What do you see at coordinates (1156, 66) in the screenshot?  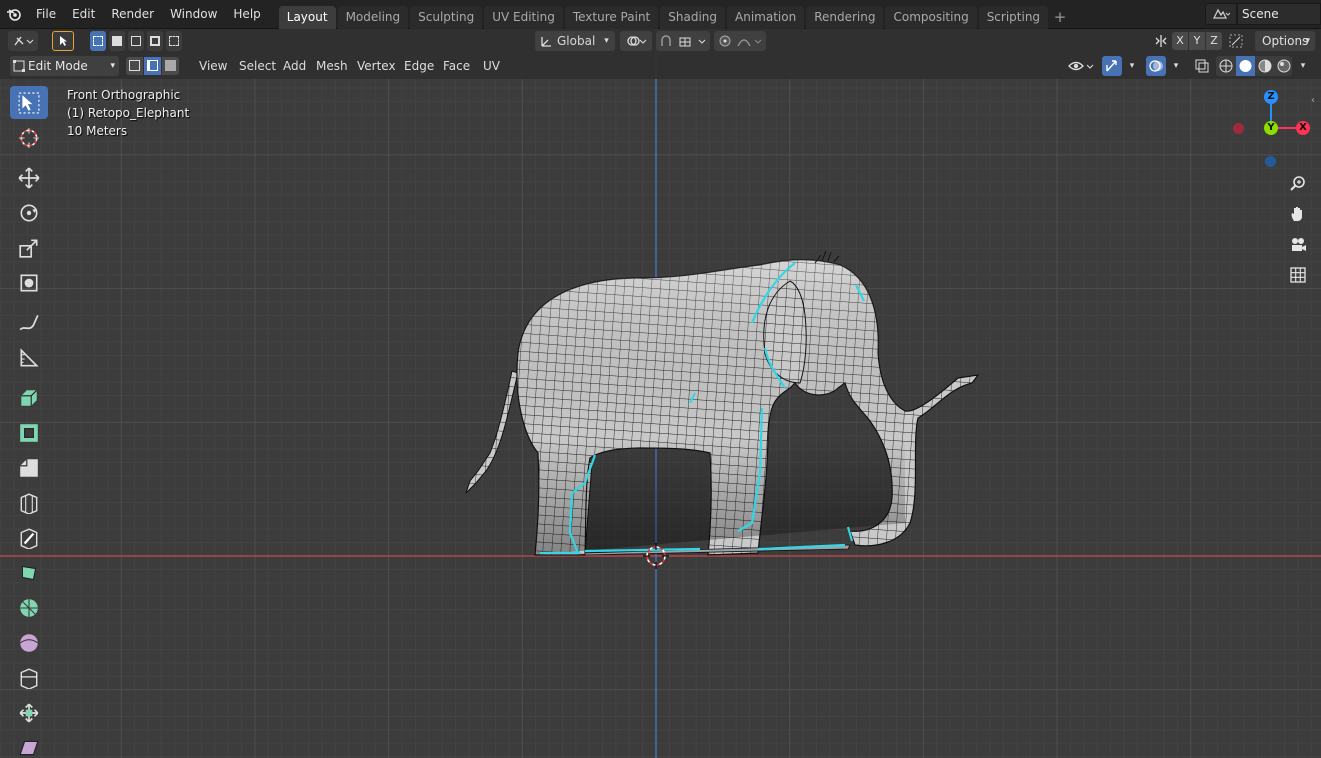 I see `overlays-toggle-icon` at bounding box center [1156, 66].